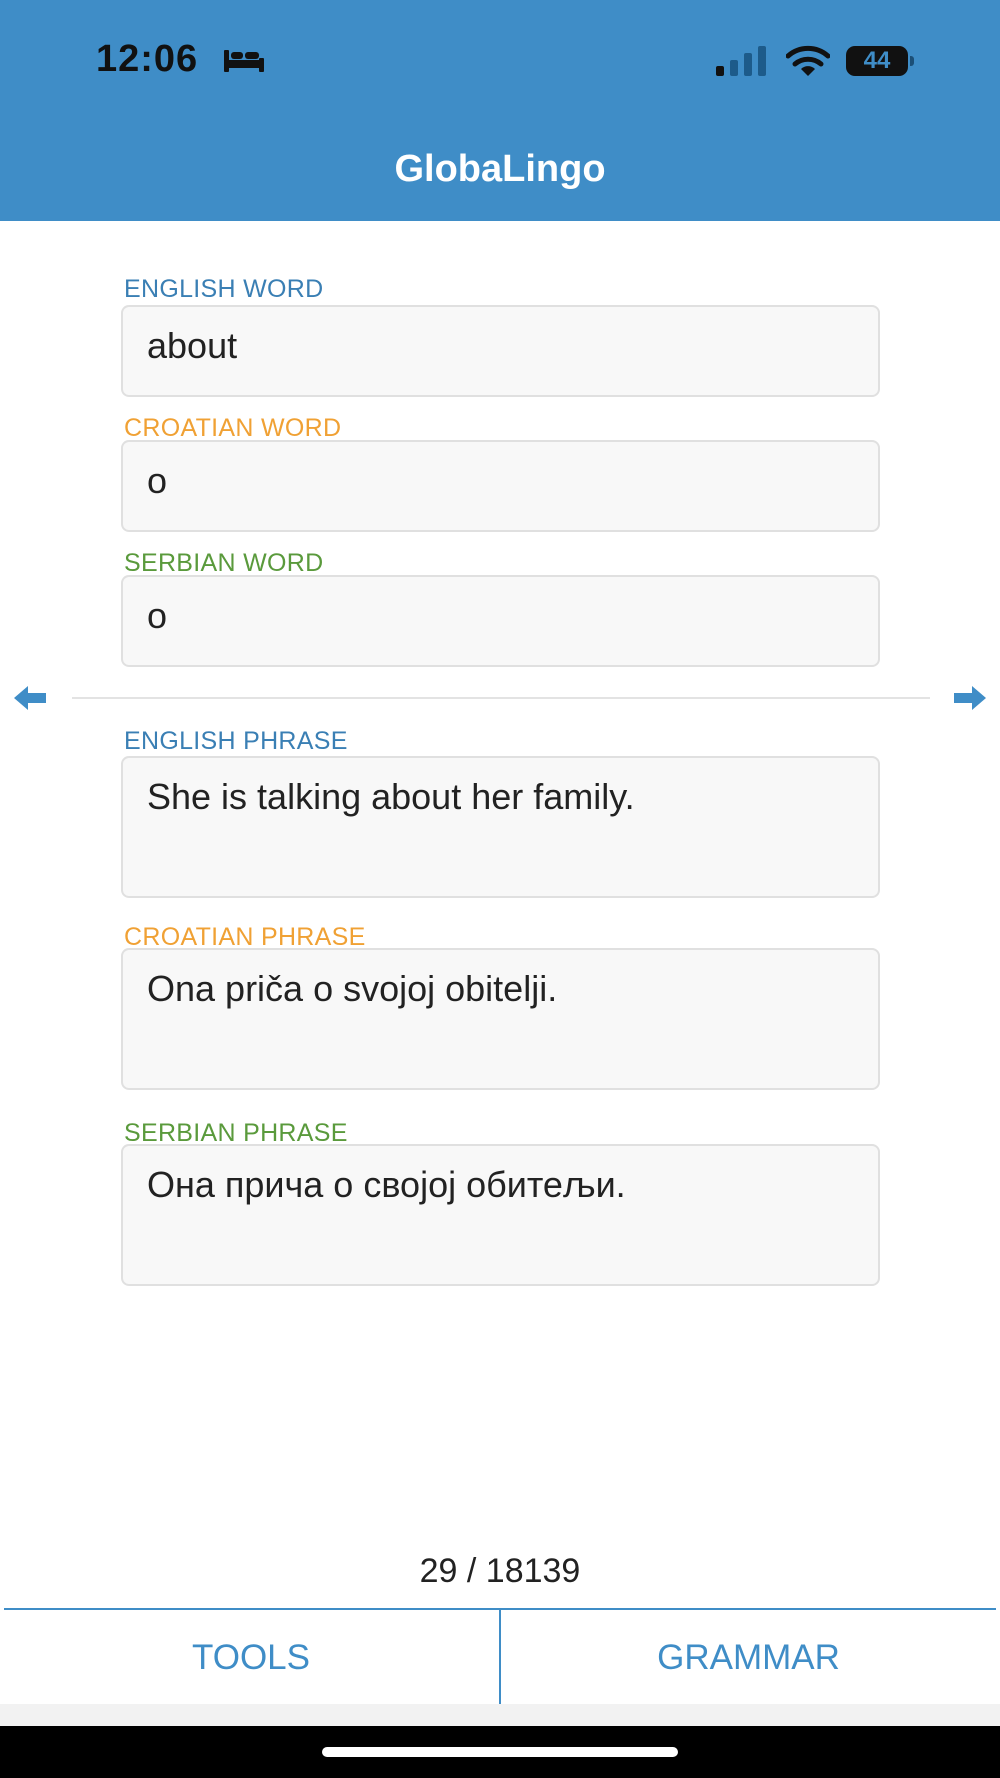  I want to click on english-phrase-label: ENGLISH PHRASE, so click(236, 741).